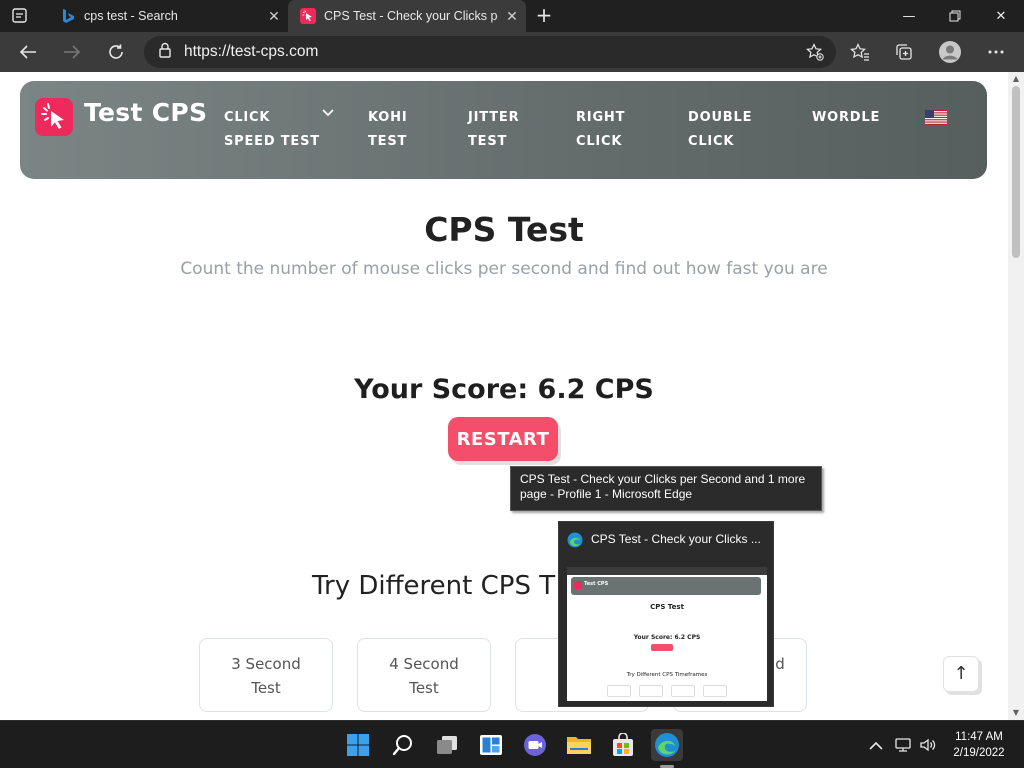 The width and height of the screenshot is (1024, 768). Describe the element at coordinates (131, 16) in the screenshot. I see `tab-title: cps test - Search` at that location.